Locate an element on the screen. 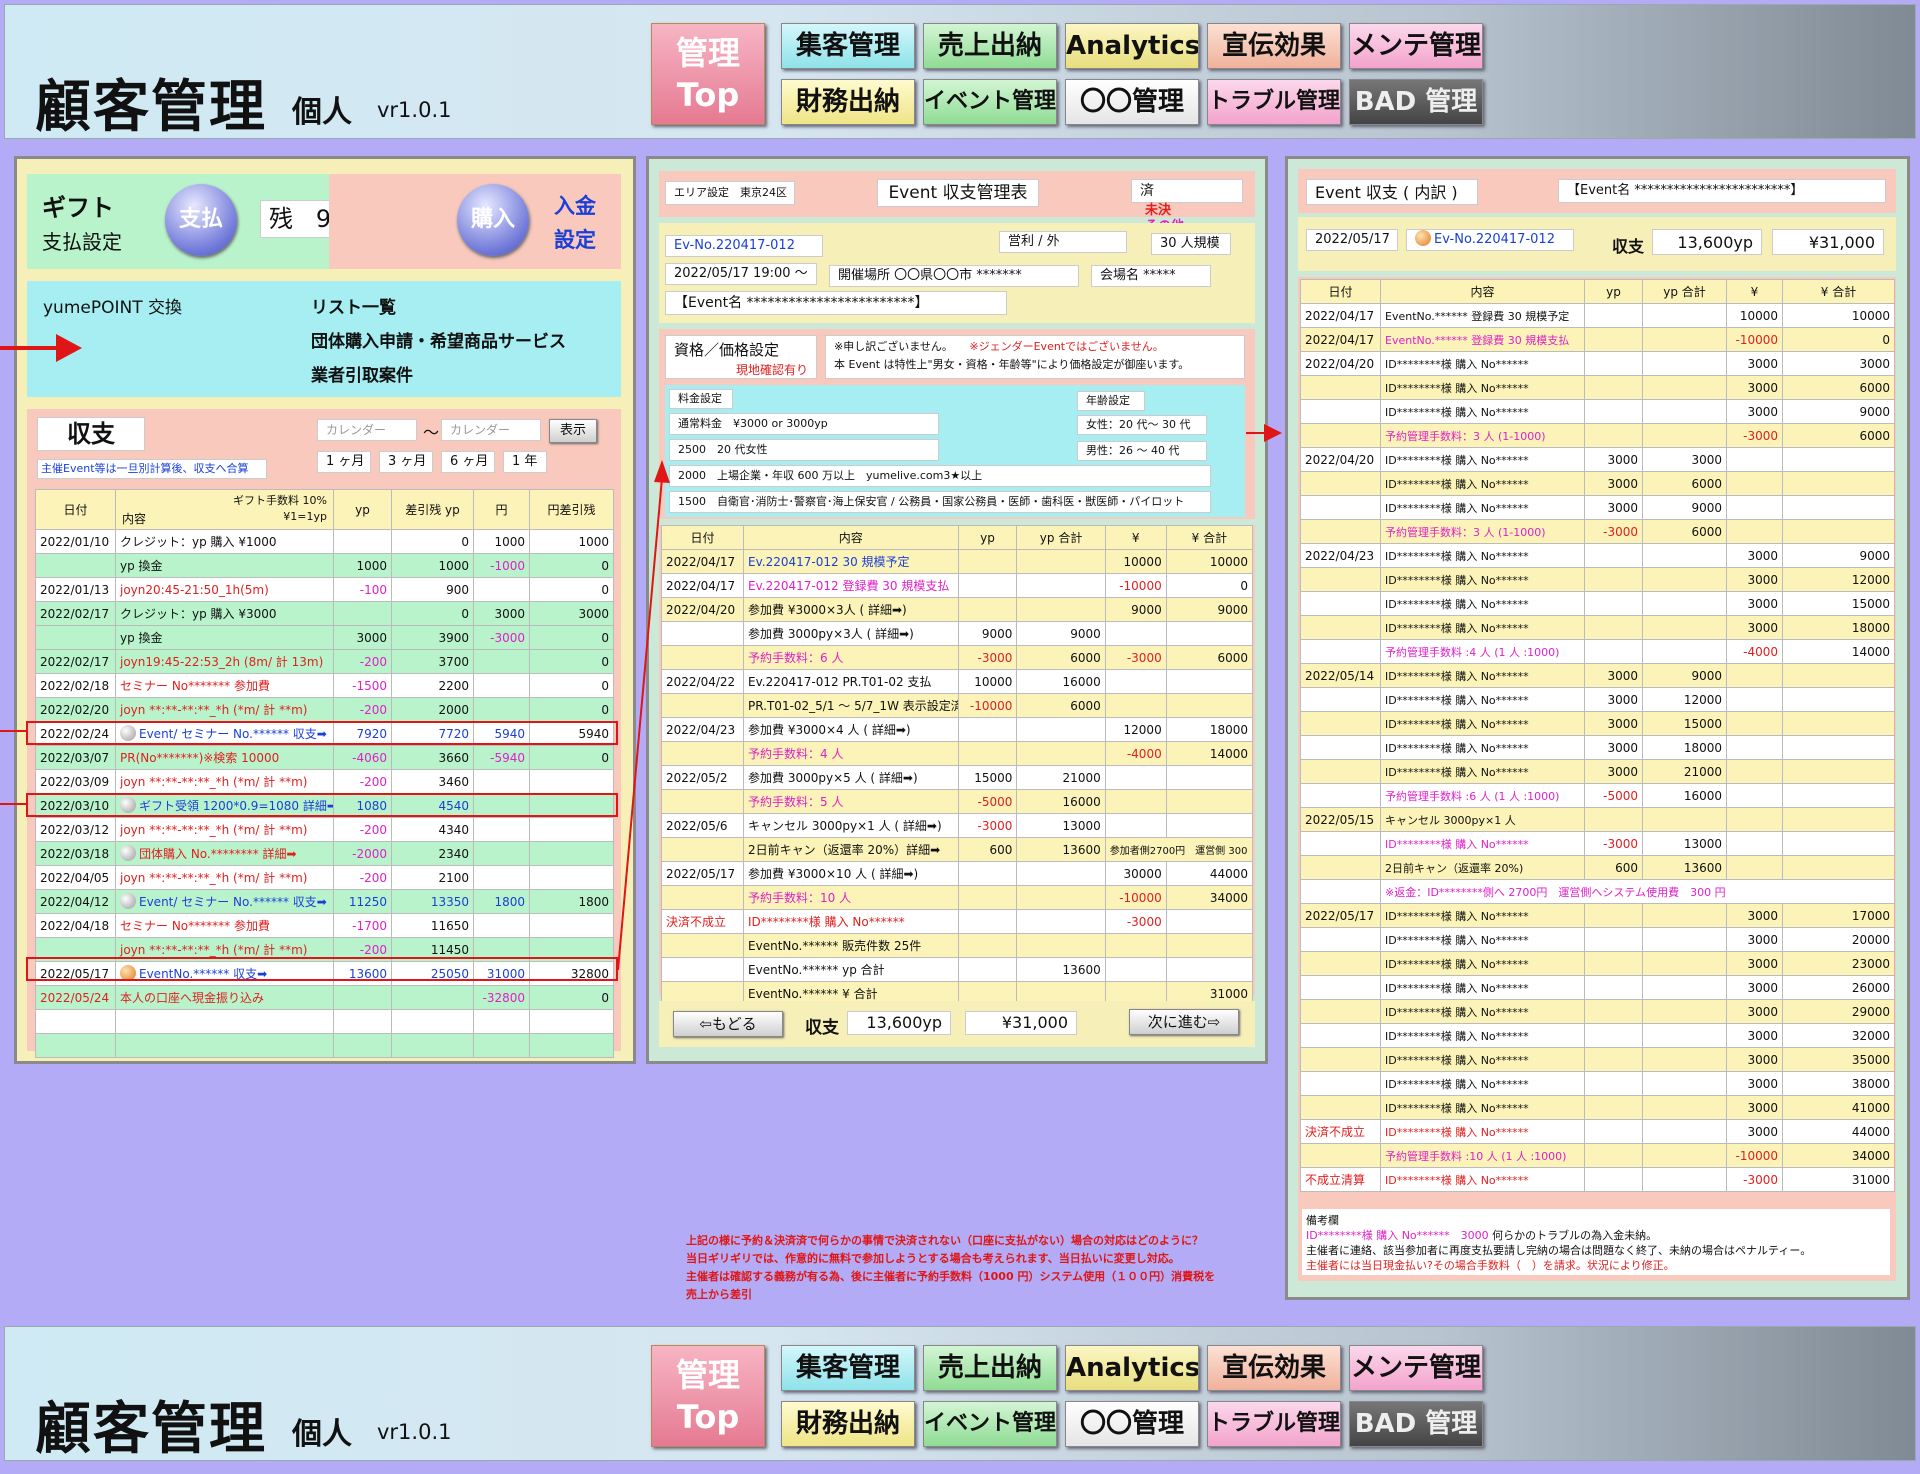 The image size is (1920, 1474). pay-button: 支払 is located at coordinates (201, 220).